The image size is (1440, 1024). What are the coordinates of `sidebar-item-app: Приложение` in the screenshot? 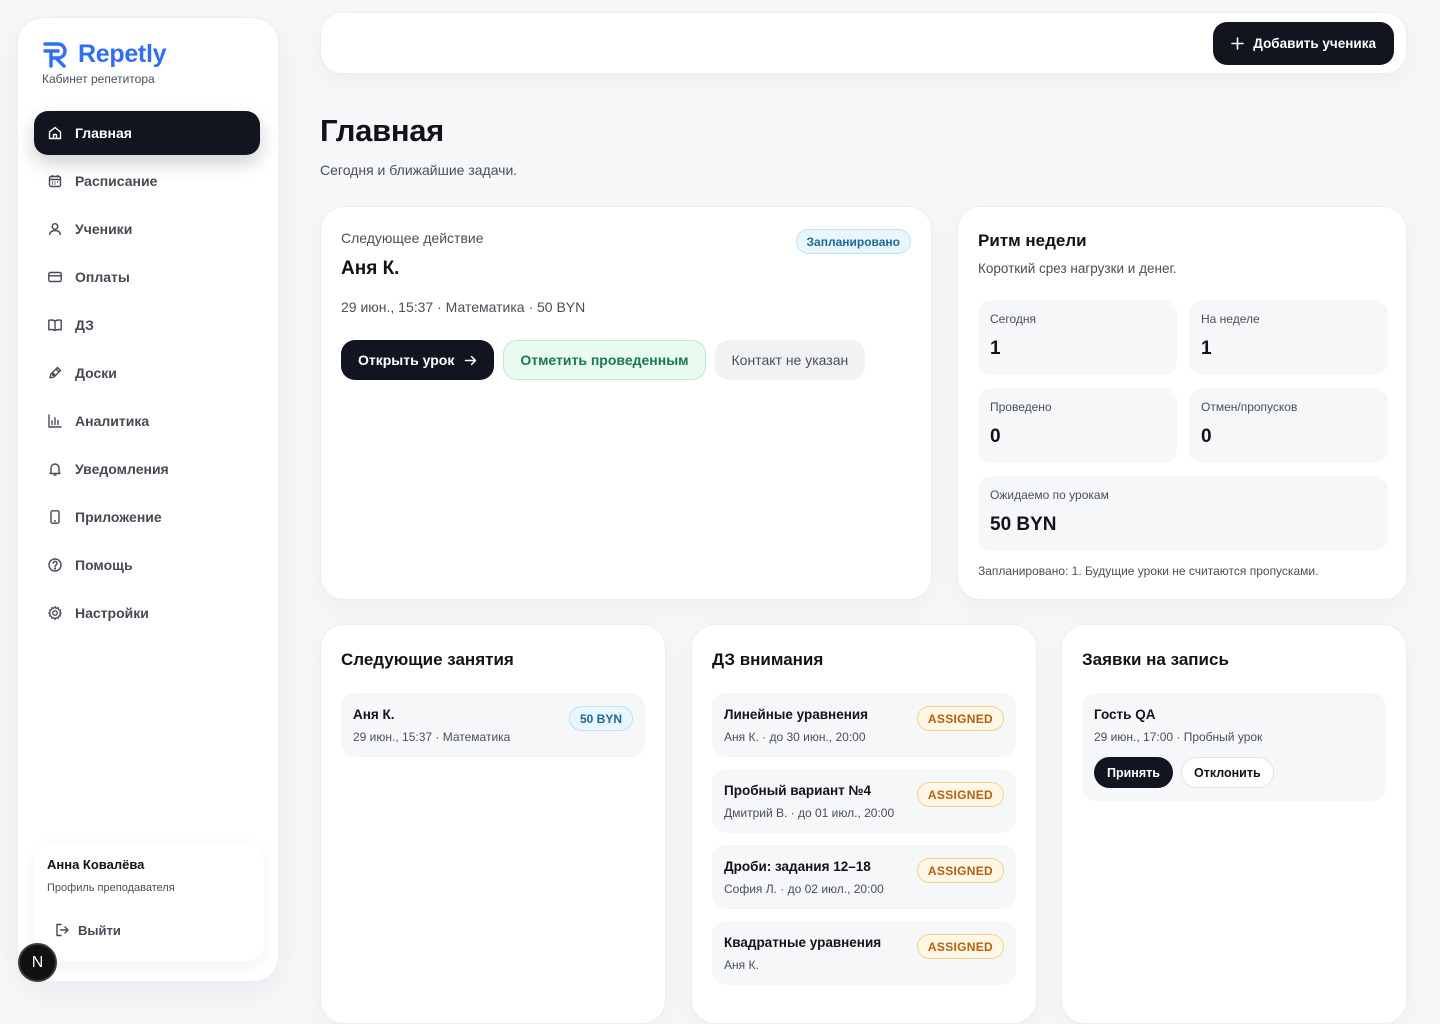 It's located at (147, 517).